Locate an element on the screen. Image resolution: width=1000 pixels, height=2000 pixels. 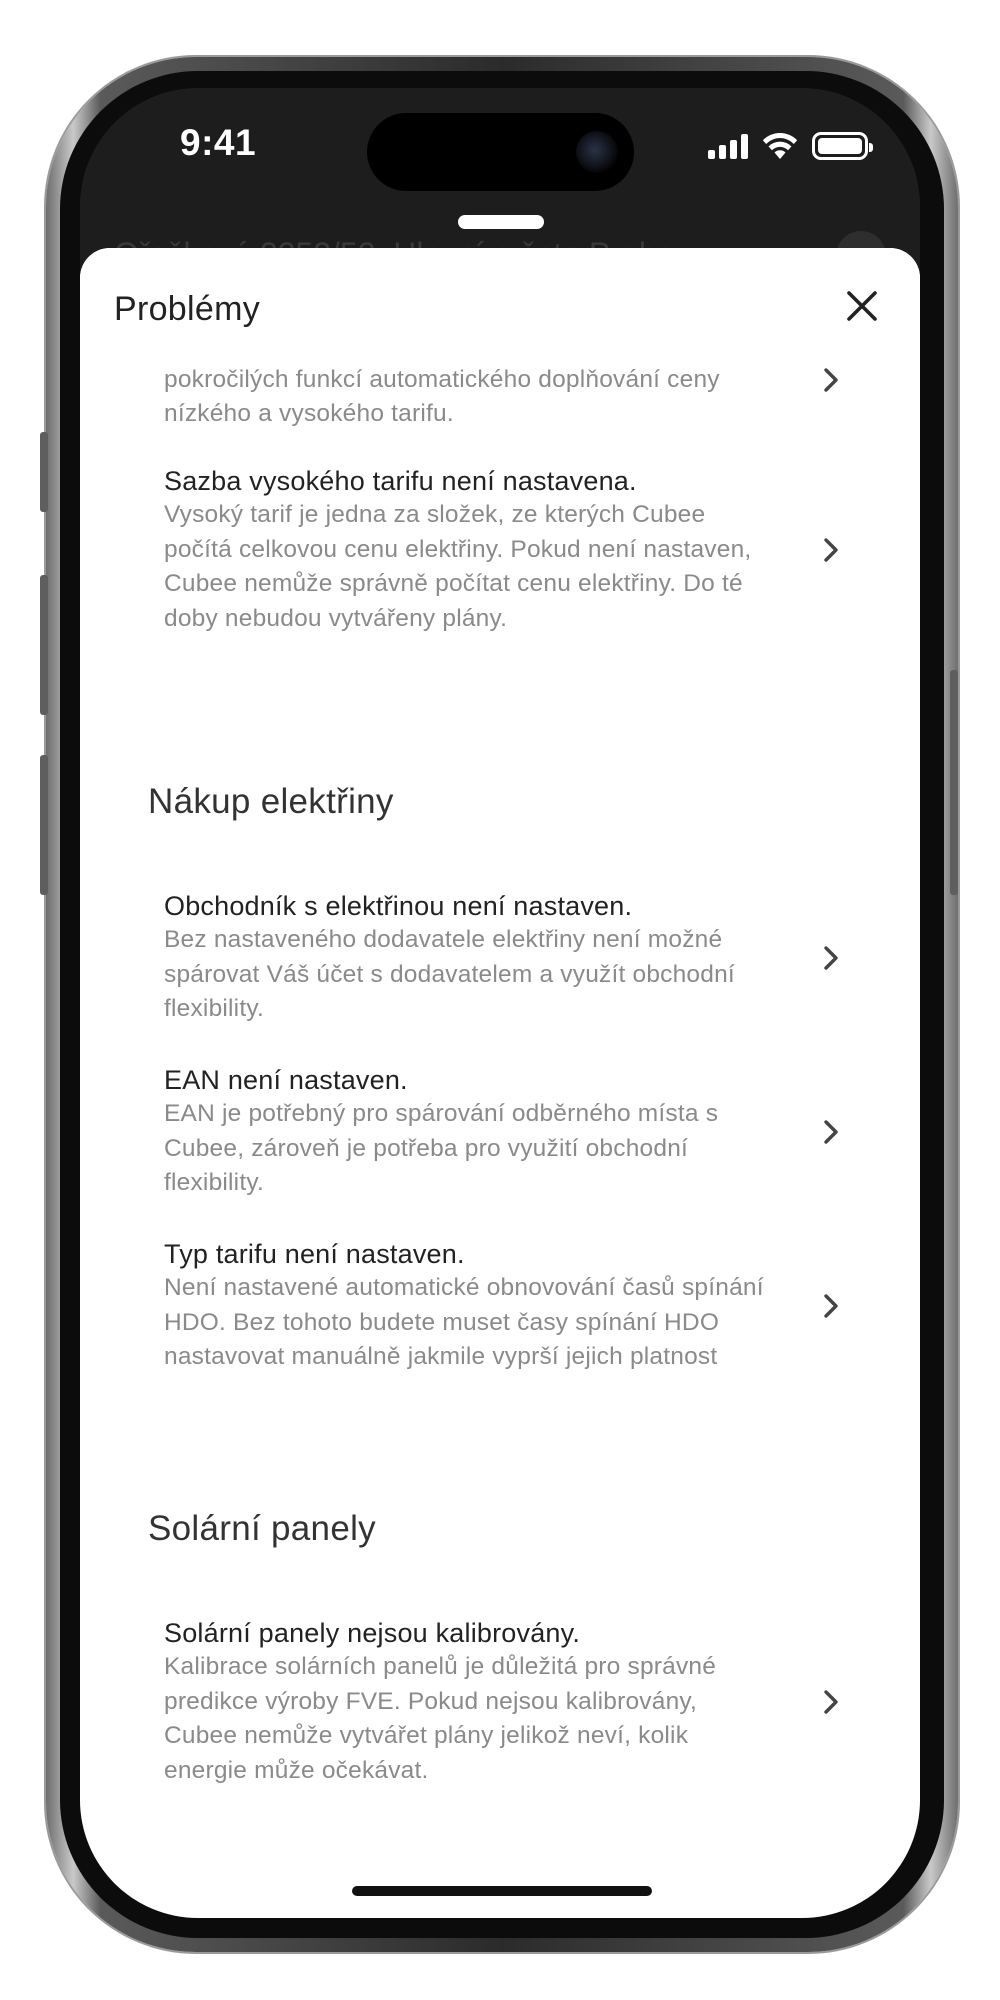
problem-title: EAN není nastaven. is located at coordinates (286, 1080).